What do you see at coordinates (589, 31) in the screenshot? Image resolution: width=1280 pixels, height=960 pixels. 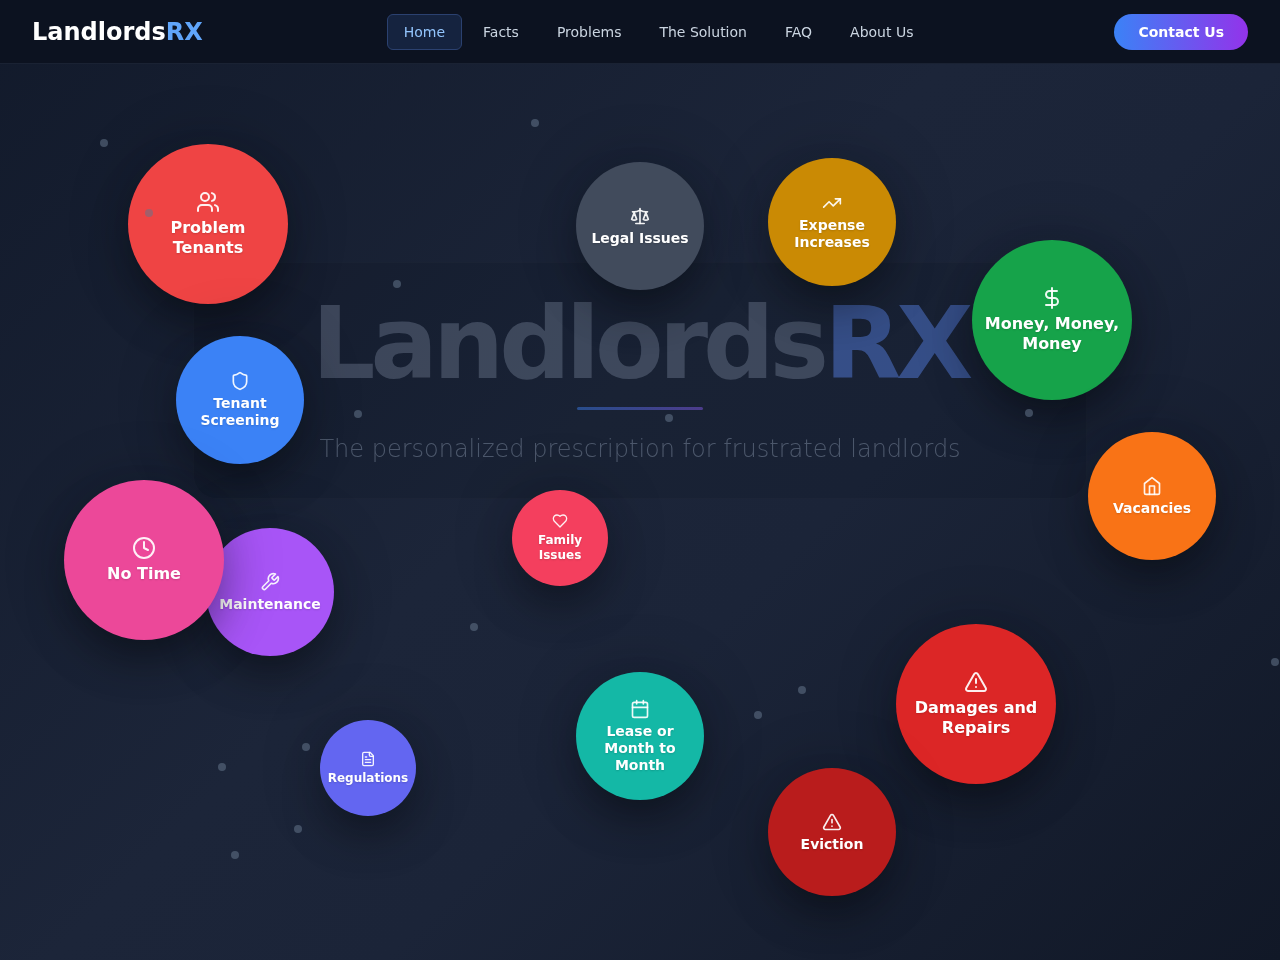 I see `nav-link: Problems` at bounding box center [589, 31].